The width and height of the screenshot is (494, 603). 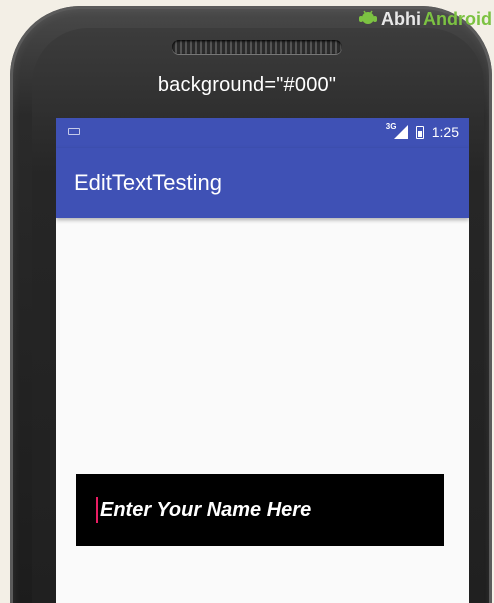 What do you see at coordinates (74, 131) in the screenshot?
I see `keyboard-icon` at bounding box center [74, 131].